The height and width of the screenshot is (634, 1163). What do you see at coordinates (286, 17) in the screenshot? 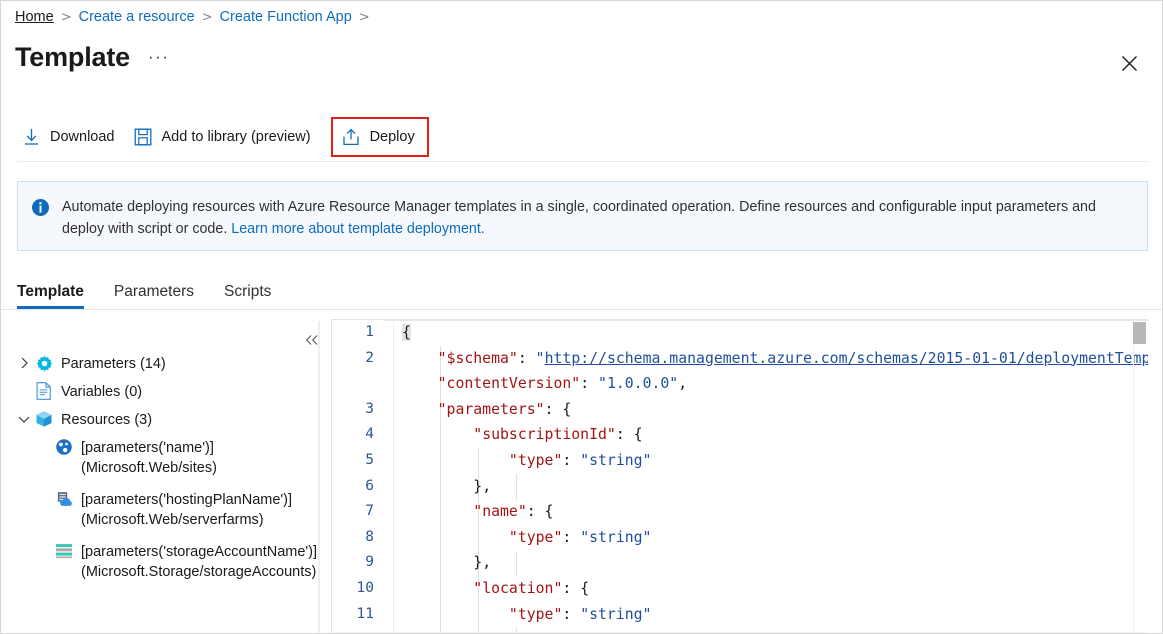
I see `breadcrumb-item-create-function-app: Create Function App` at bounding box center [286, 17].